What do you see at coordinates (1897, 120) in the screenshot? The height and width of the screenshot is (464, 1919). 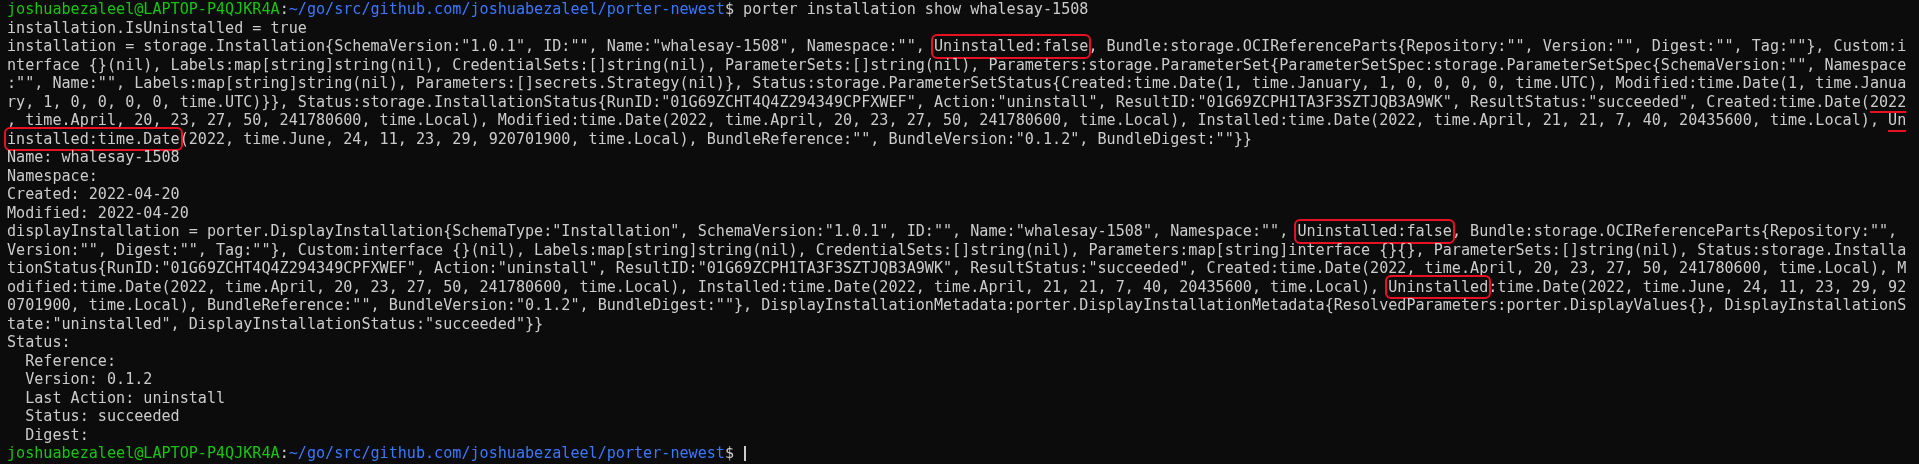 I see `underlined-text: Un` at bounding box center [1897, 120].